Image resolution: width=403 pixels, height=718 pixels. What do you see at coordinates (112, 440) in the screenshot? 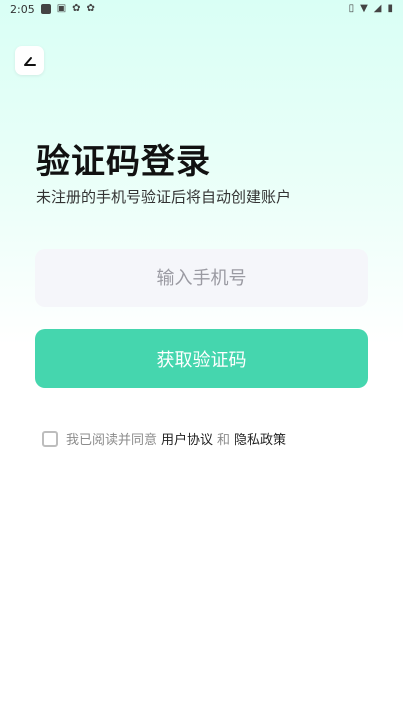
I see `agreement-prefix: 我已阅读并同意` at bounding box center [112, 440].